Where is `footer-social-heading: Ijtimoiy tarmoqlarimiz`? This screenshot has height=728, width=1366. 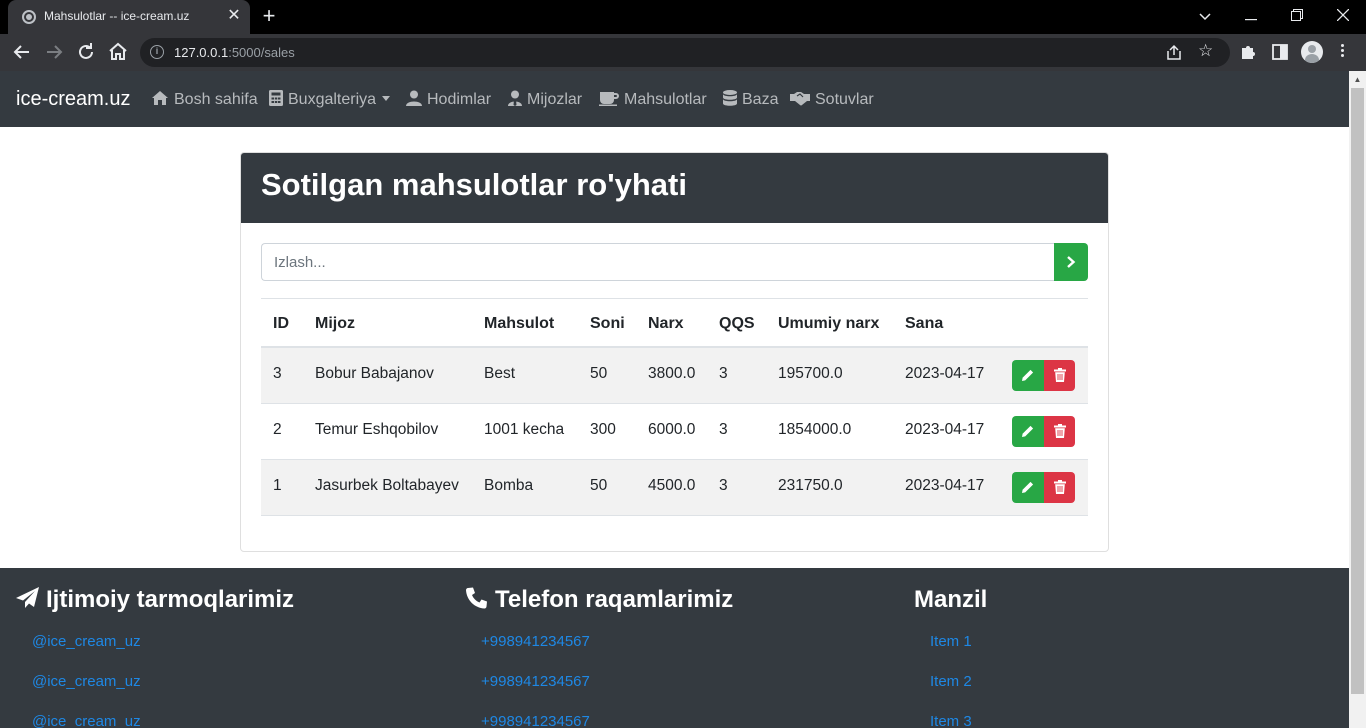
footer-social-heading: Ijtimoiy tarmoqlarimiz is located at coordinates (155, 600).